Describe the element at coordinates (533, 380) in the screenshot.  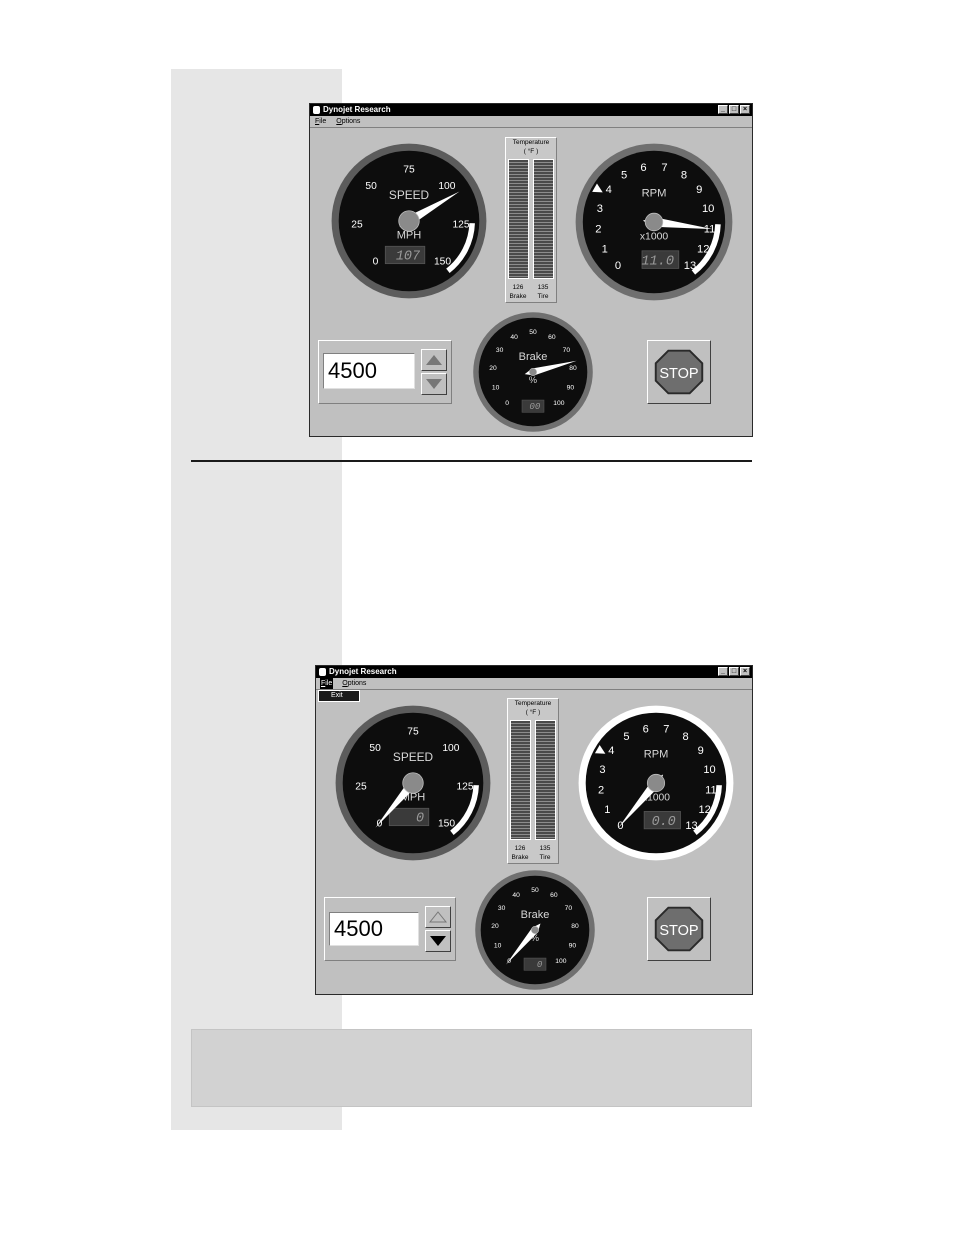
I see `gauge-unit: %` at that location.